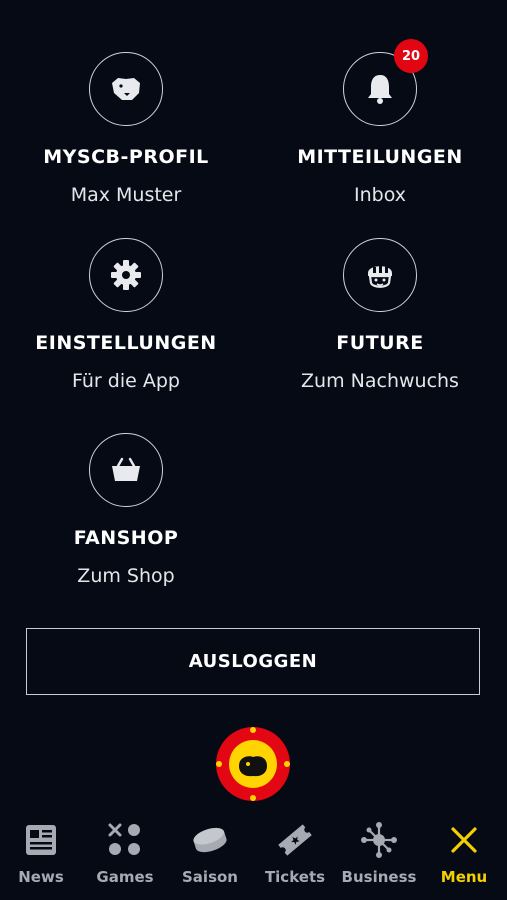 This screenshot has width=507, height=900. Describe the element at coordinates (126, 157) in the screenshot. I see `profile-title: MYSCB-PROFIL` at that location.